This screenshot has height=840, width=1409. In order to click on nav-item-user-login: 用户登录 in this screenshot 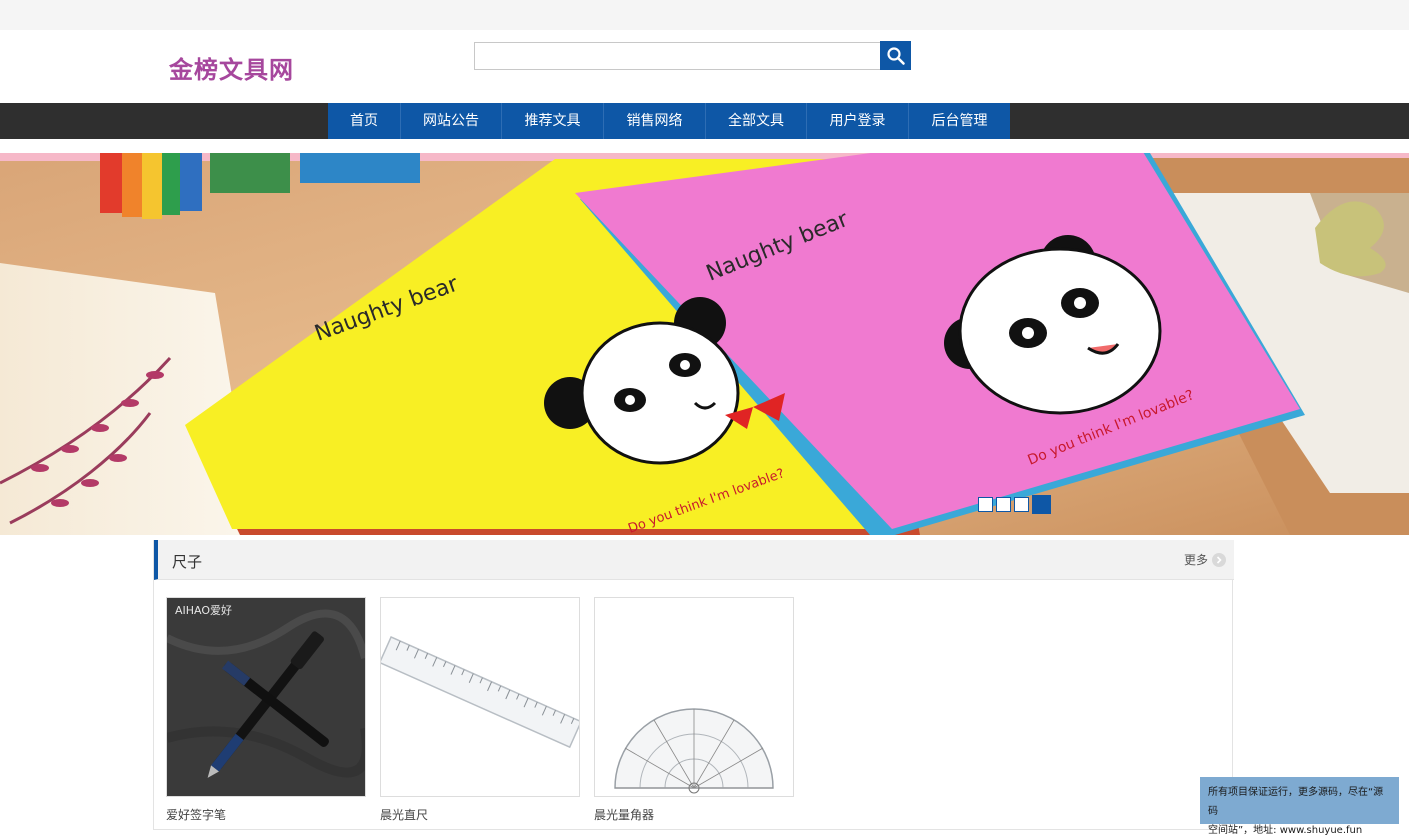, I will do `click(858, 121)`.